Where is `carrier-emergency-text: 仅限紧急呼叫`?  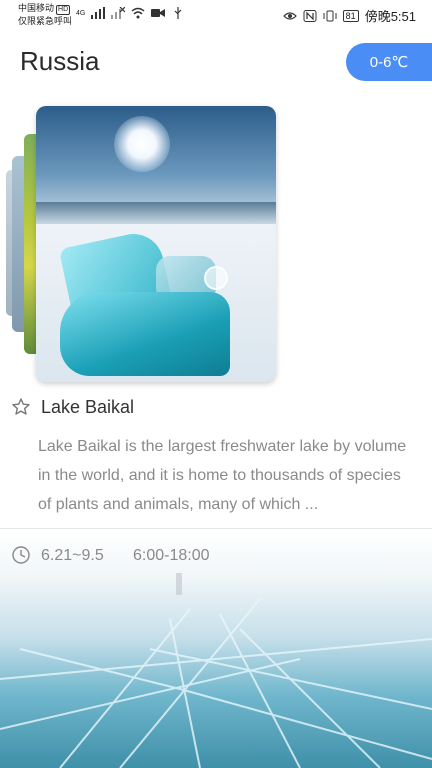 carrier-emergency-text: 仅限紧急呼叫 is located at coordinates (45, 21).